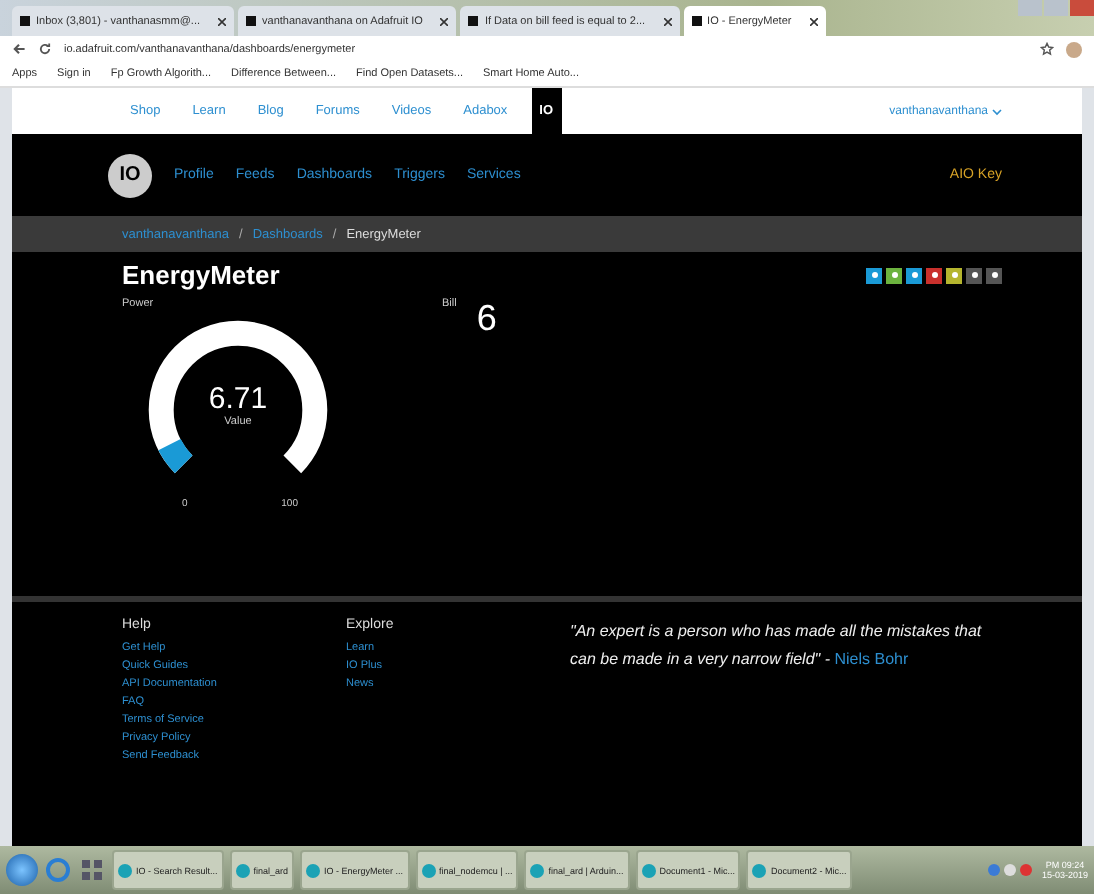 This screenshot has width=1094, height=894. Describe the element at coordinates (22, 870) in the screenshot. I see `start-button` at that location.